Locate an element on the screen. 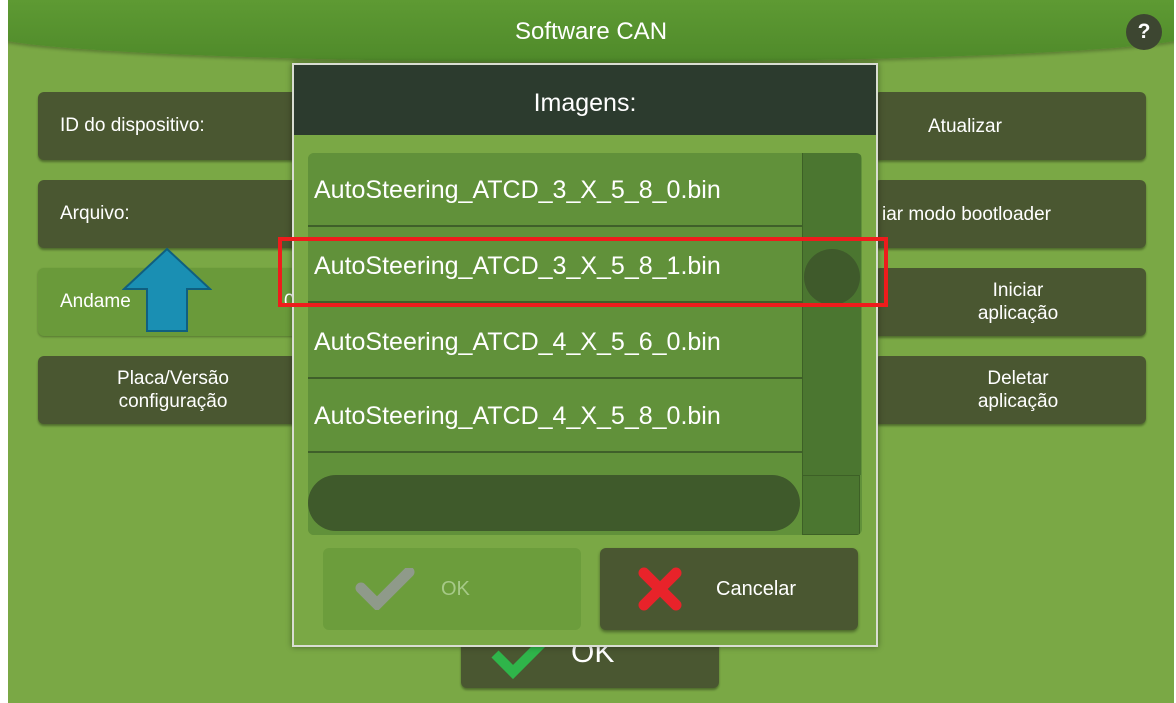  horizontal-scrollbar is located at coordinates (555, 505).